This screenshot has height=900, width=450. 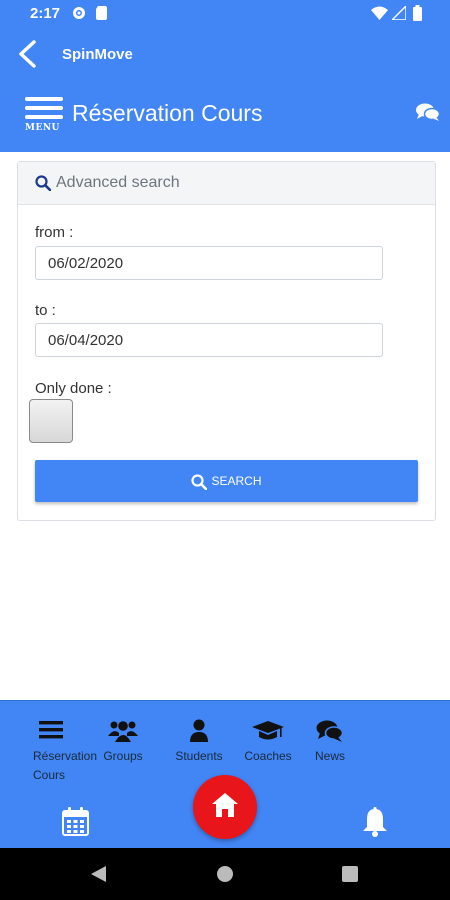 I want to click on back-icon, so click(x=98, y=876).